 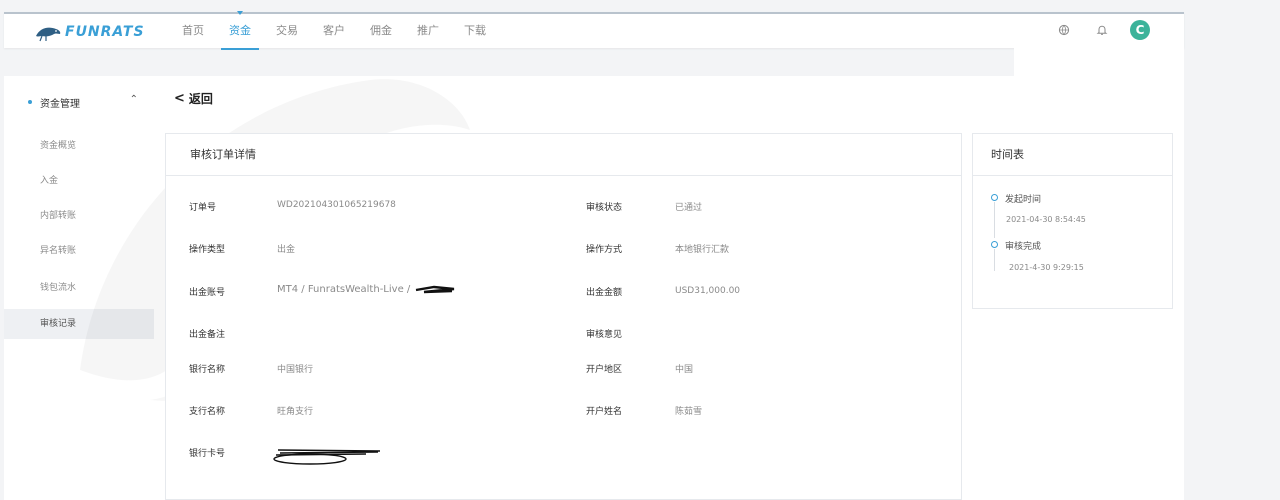 I want to click on chevron-up-icon: ⌃, so click(x=133, y=99).